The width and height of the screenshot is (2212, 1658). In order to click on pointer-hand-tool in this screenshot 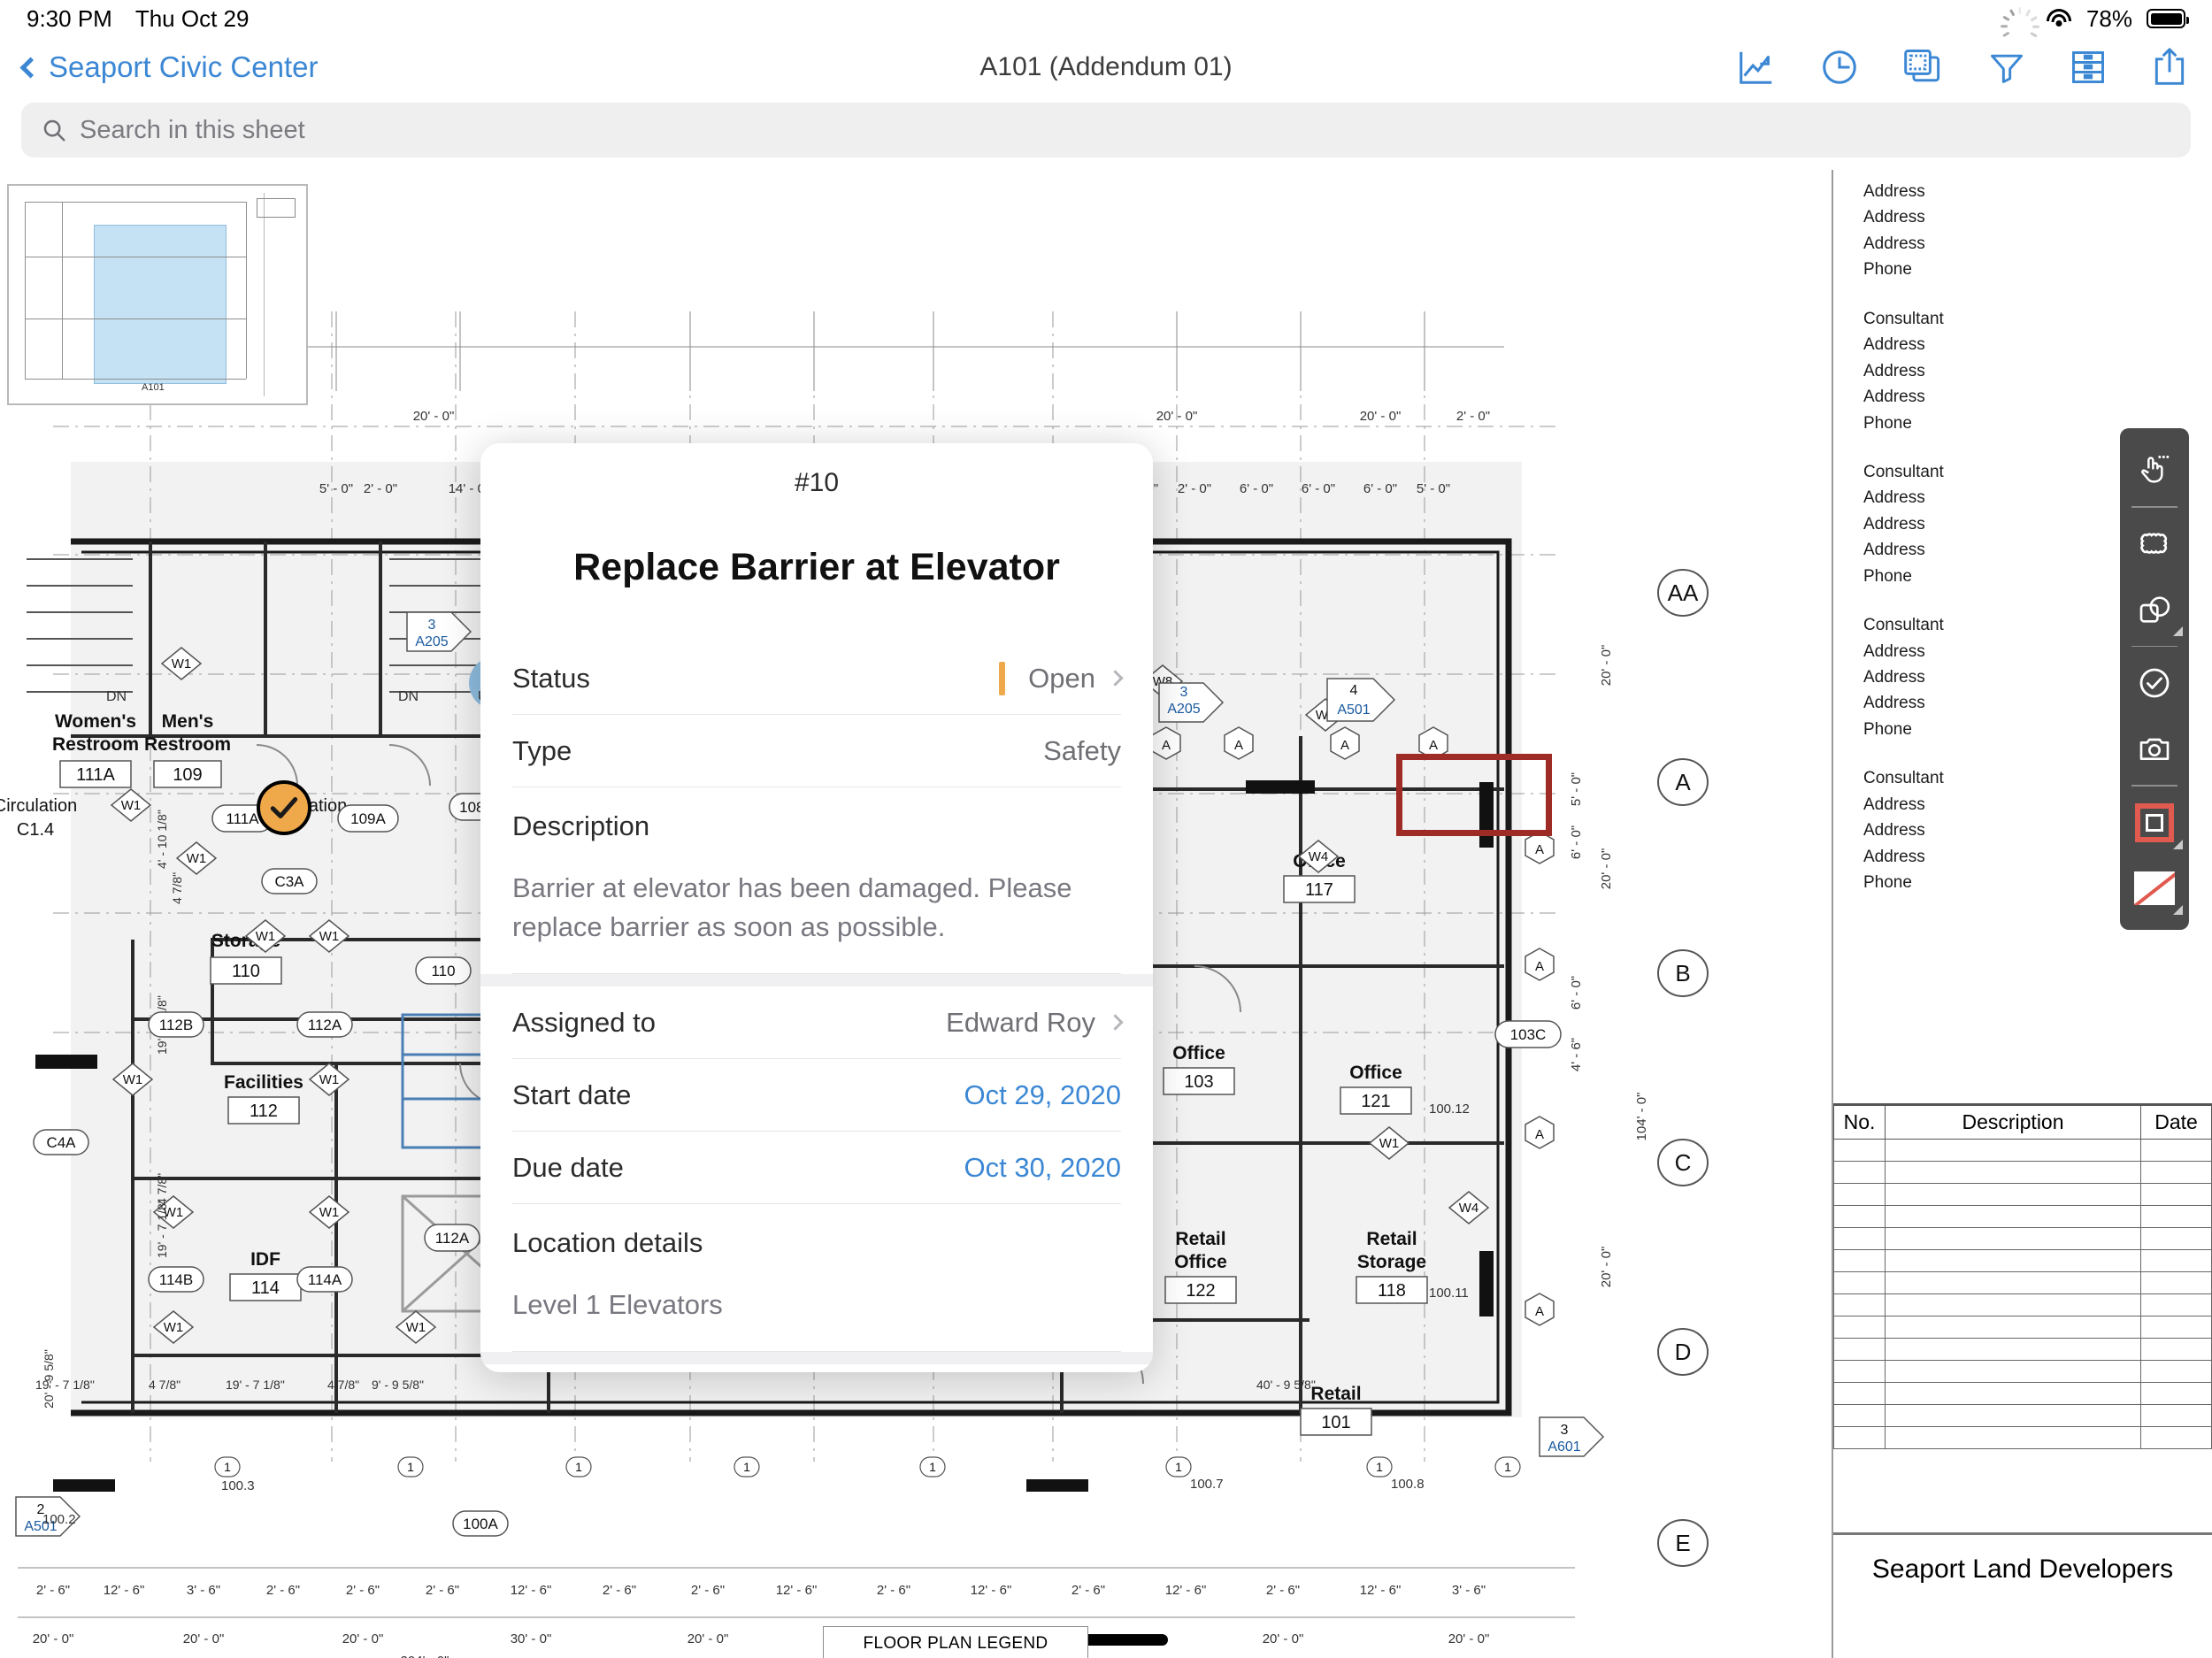, I will do `click(2154, 470)`.